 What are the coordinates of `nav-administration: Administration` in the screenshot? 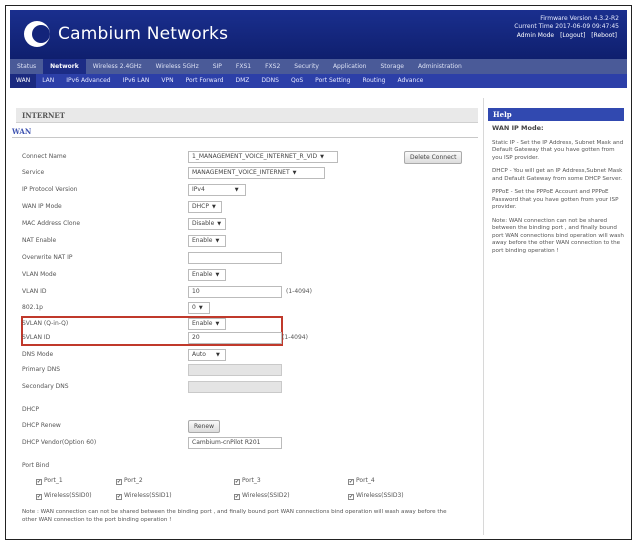 It's located at (440, 66).